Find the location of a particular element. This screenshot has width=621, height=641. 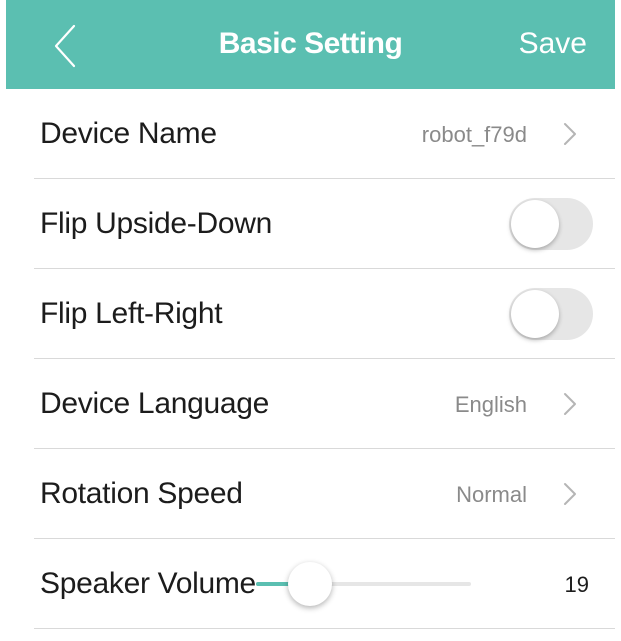

back-button is located at coordinates (64, 46).